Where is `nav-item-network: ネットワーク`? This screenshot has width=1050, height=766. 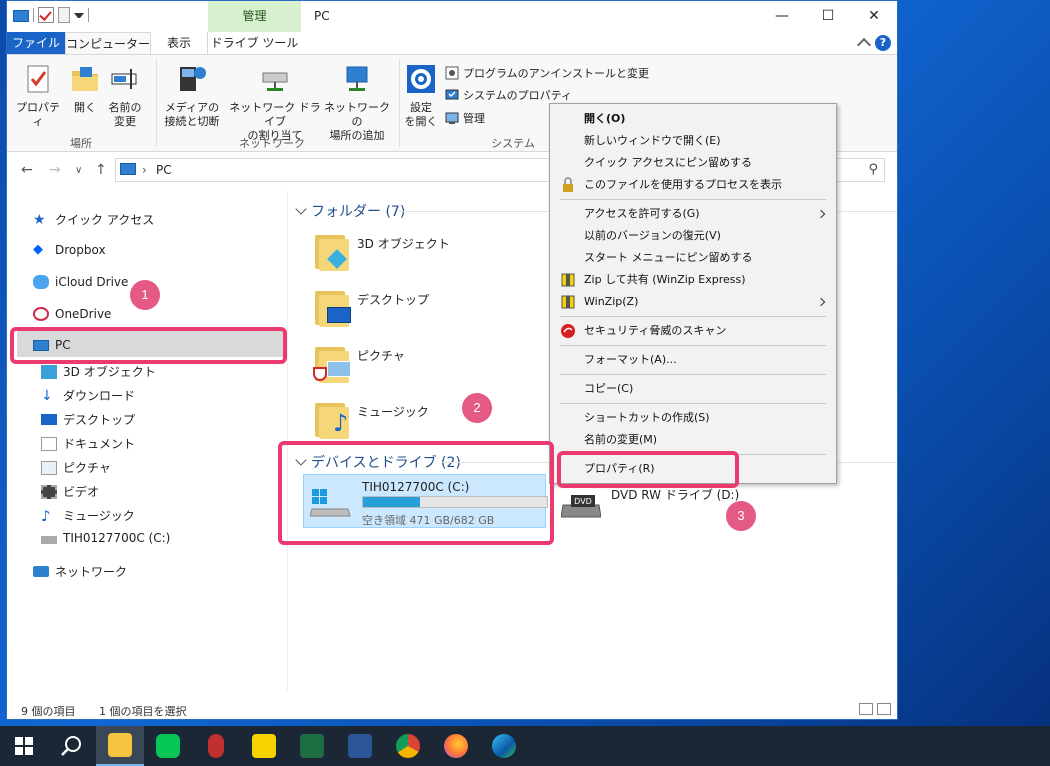 nav-item-network: ネットワーク is located at coordinates (80, 571).